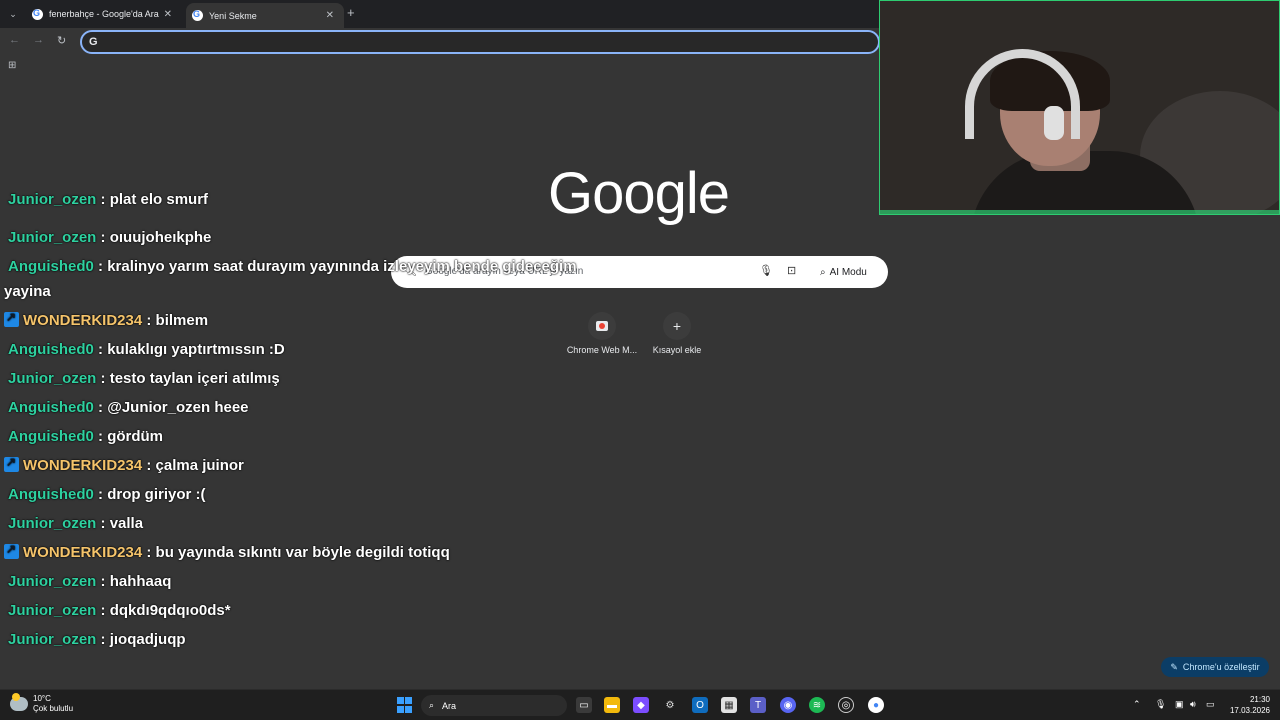 The height and width of the screenshot is (720, 1280). What do you see at coordinates (494, 705) in the screenshot?
I see `taskbar-search: ⌕ Ara` at bounding box center [494, 705].